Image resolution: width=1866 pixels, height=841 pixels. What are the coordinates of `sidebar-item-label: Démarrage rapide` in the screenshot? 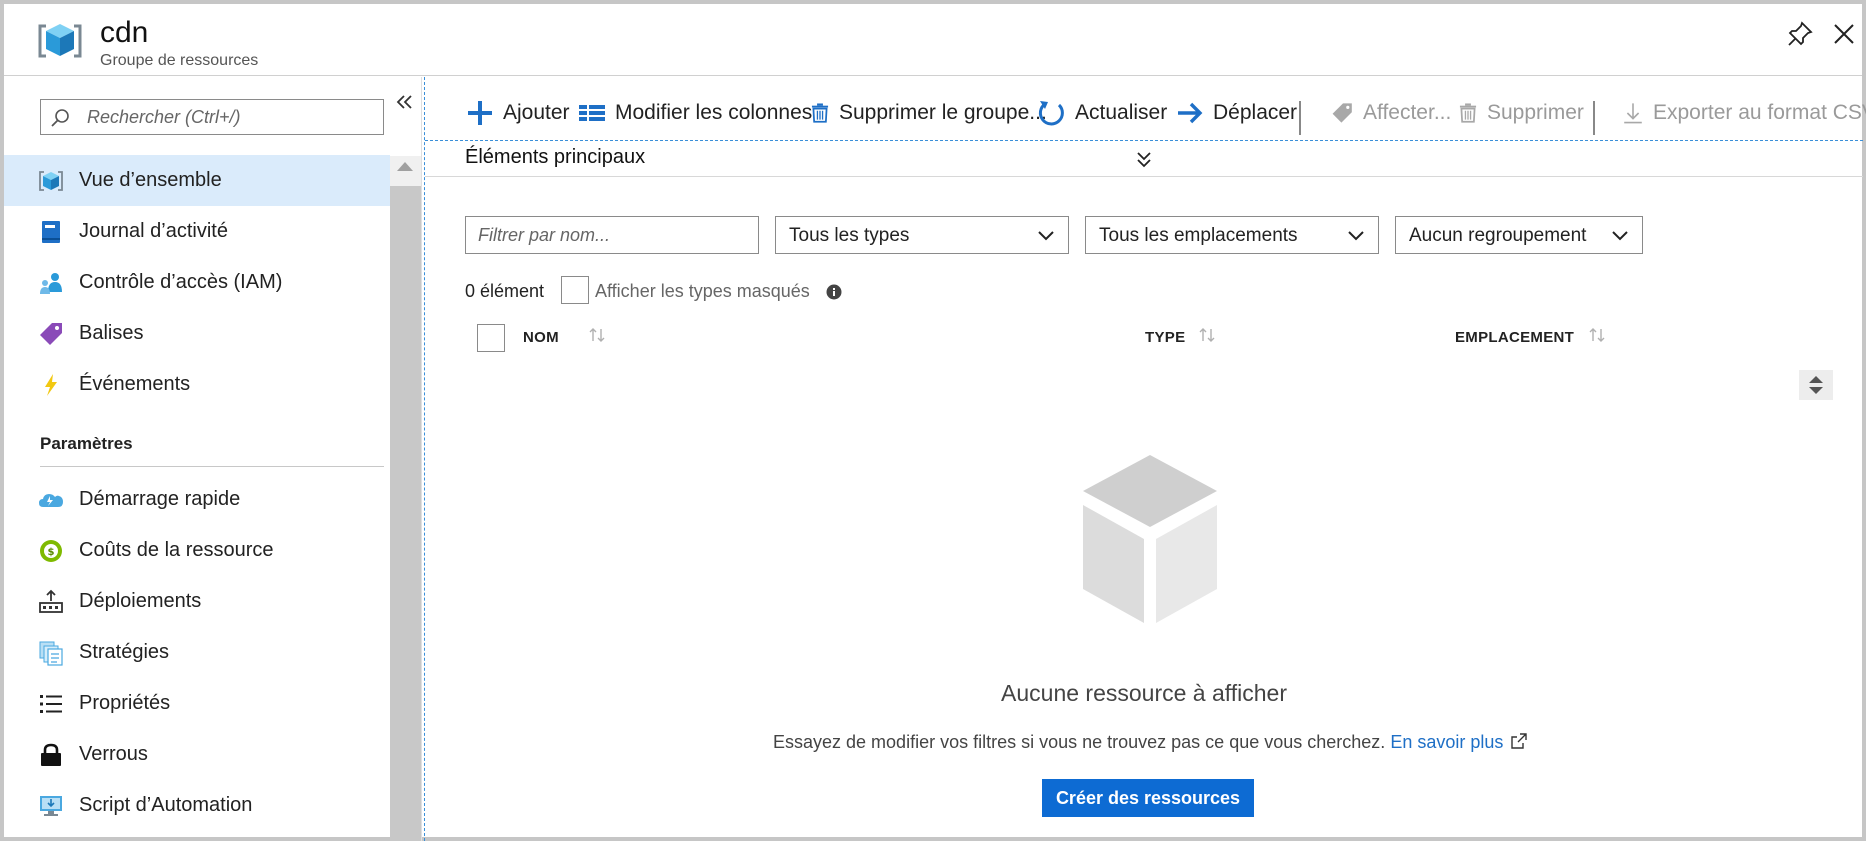 It's located at (160, 499).